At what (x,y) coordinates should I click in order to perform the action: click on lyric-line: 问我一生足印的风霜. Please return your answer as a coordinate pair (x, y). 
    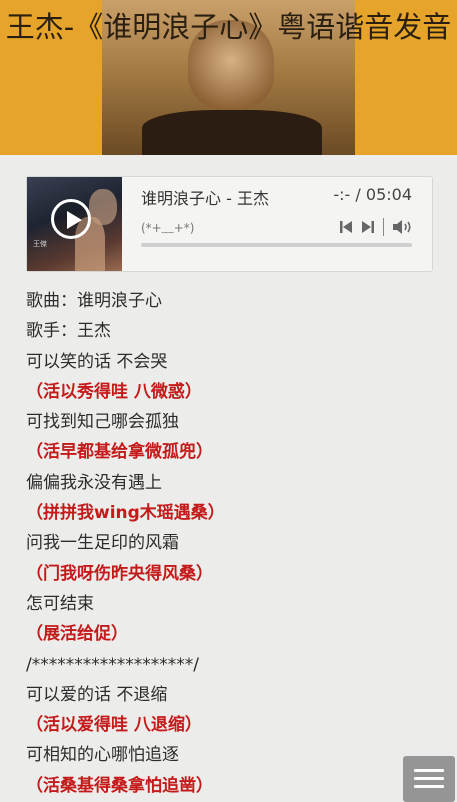
    Looking at the image, I should click on (102, 543).